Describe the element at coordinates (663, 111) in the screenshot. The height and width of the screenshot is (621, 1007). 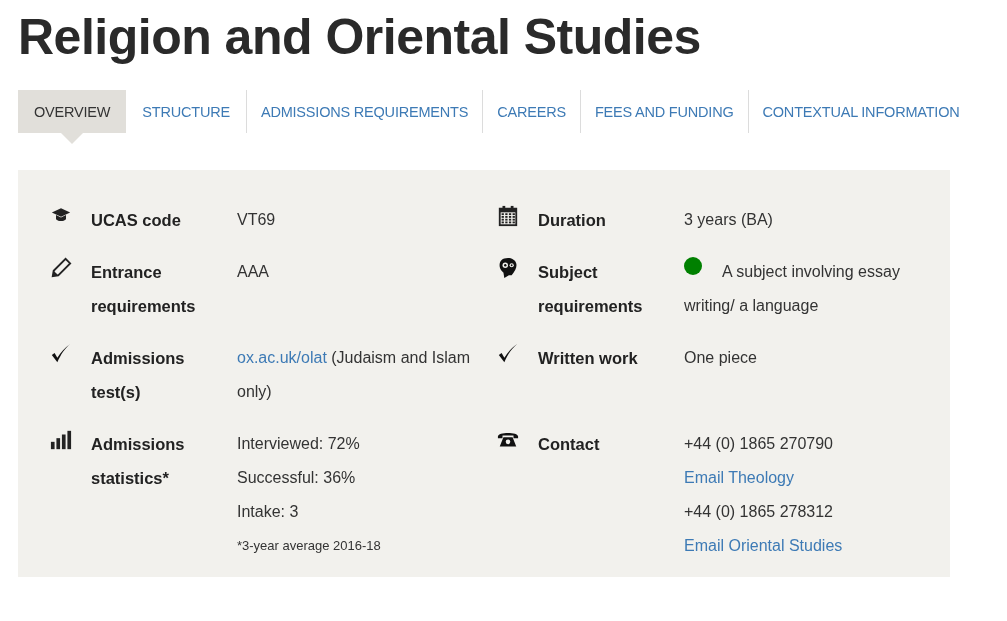
I see `tab: FEES AND FUNDING` at that location.